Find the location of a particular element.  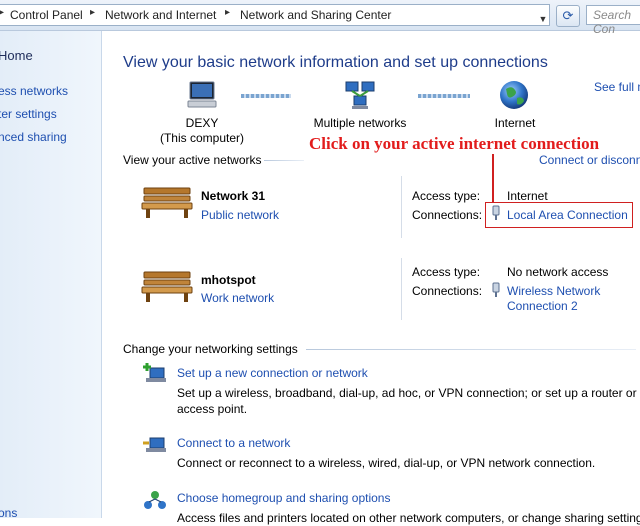

internet-label: Internet is located at coordinates (515, 123).